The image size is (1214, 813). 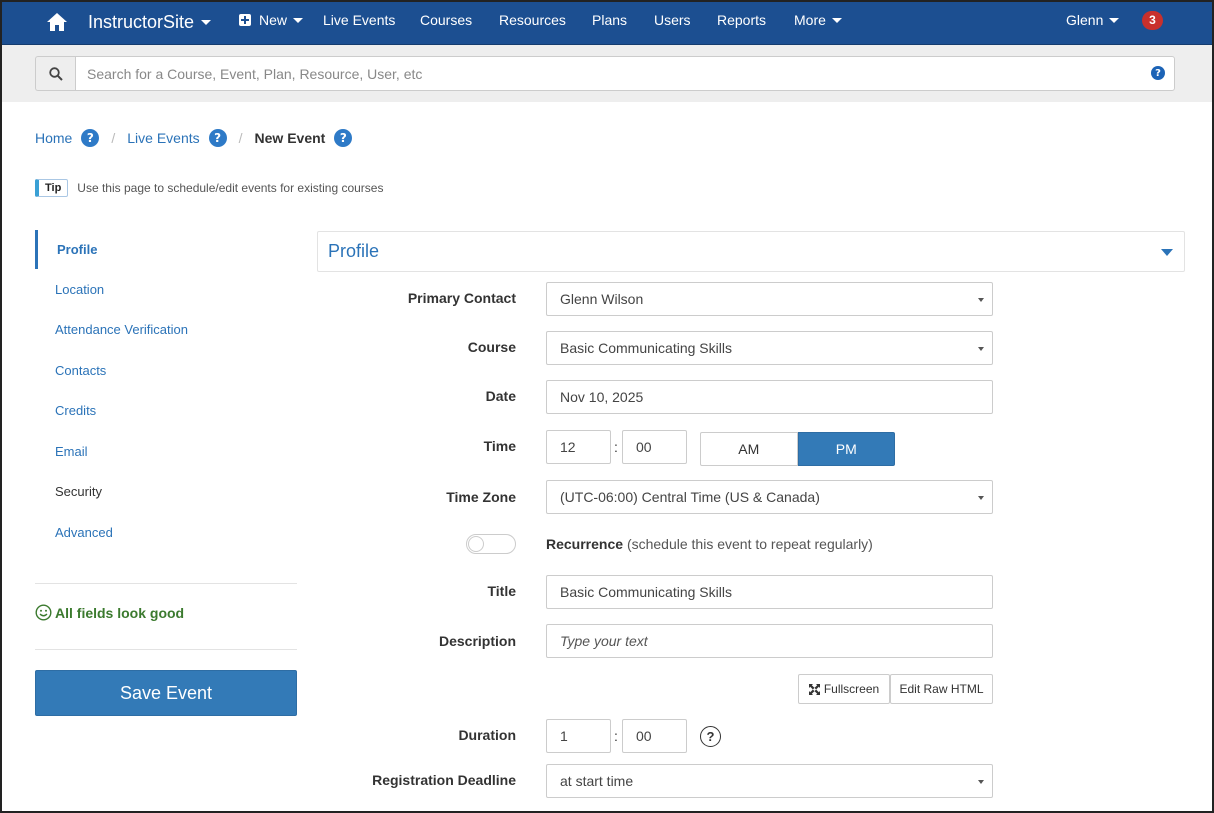 I want to click on new-label: New, so click(x=273, y=20).